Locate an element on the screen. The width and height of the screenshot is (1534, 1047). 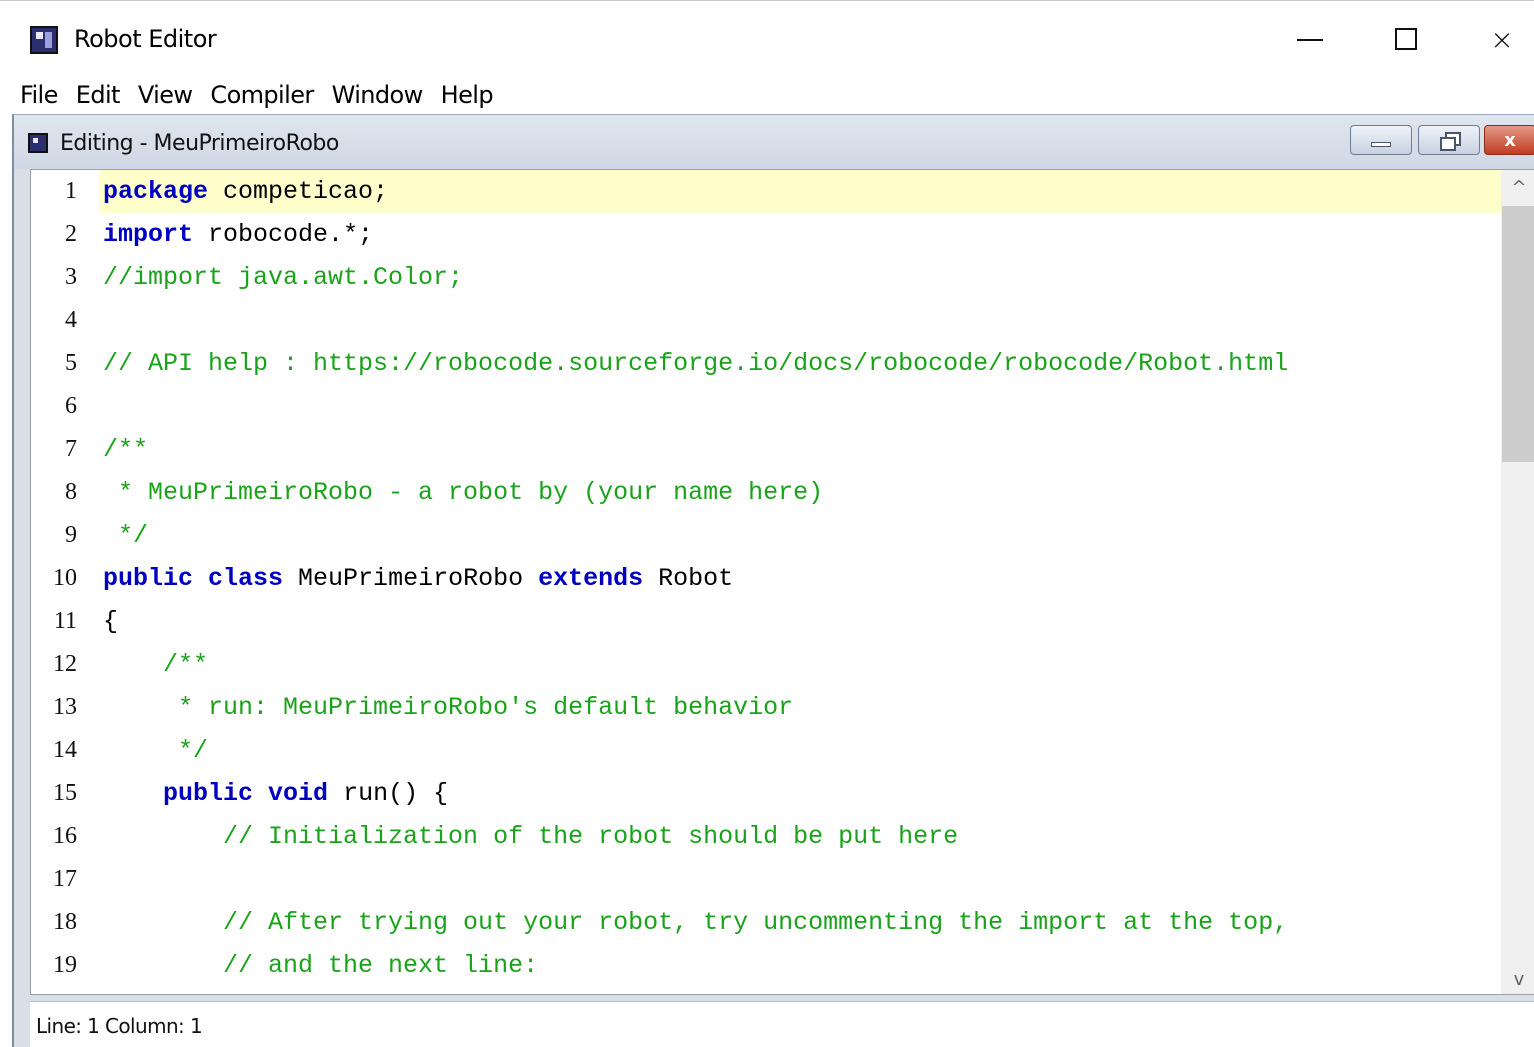
keyword-token: extends is located at coordinates (591, 578).